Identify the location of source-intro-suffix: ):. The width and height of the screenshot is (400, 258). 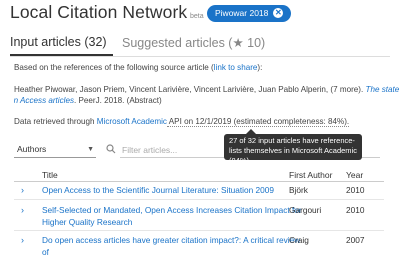
(260, 67).